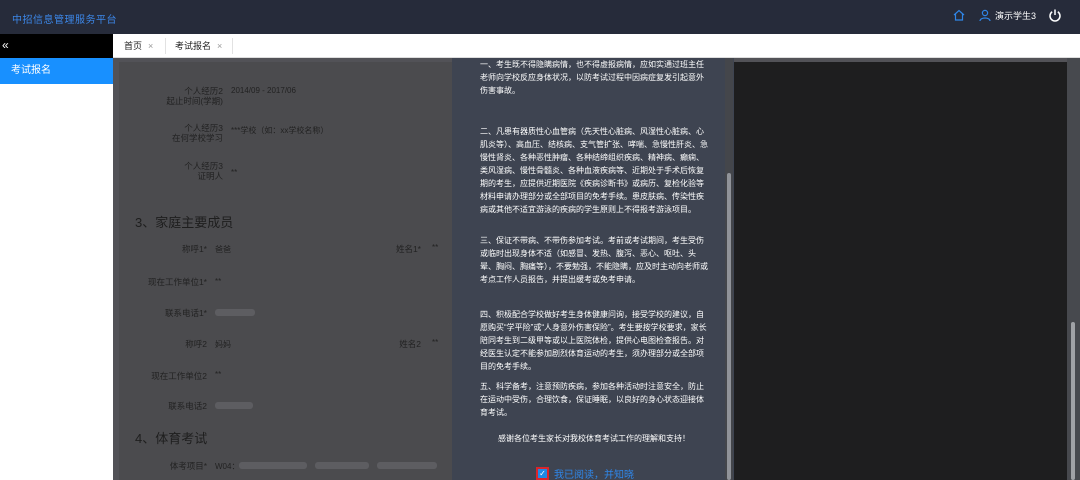 This screenshot has height=480, width=1080. I want to click on phone2-label: 联系电话2, so click(187, 406).